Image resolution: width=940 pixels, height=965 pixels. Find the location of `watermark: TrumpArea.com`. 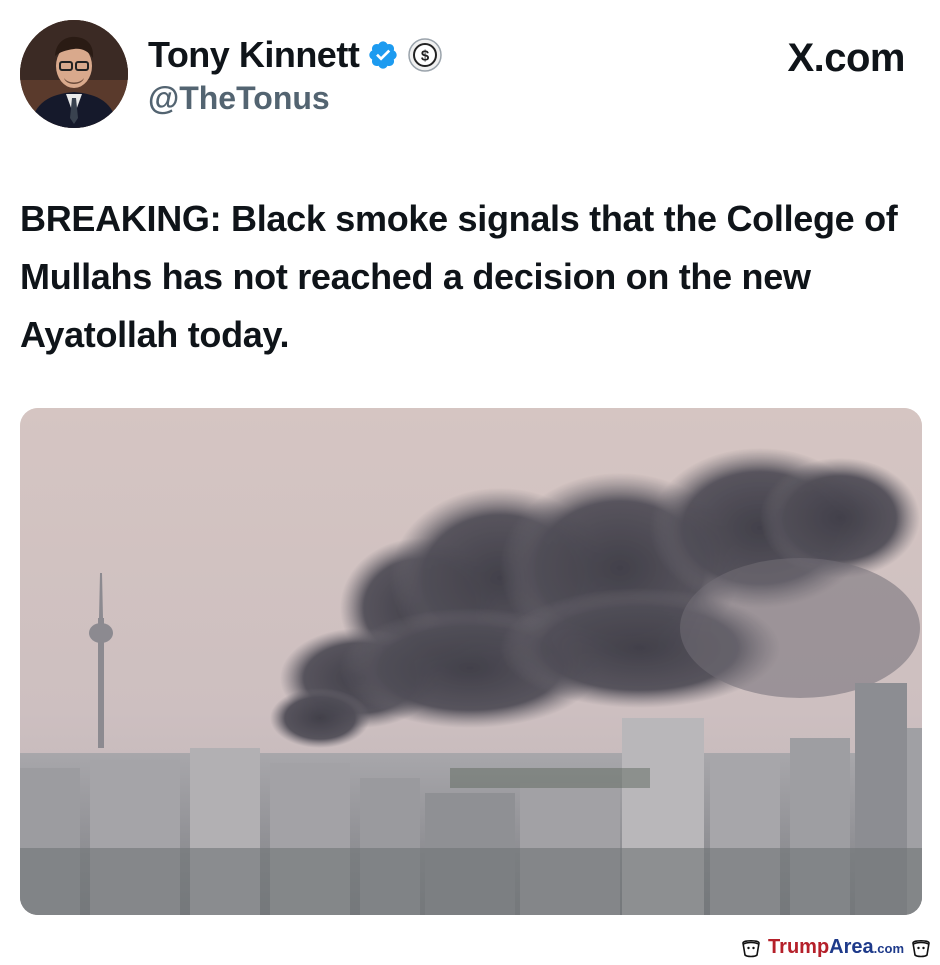

watermark: TrumpArea.com is located at coordinates (836, 947).